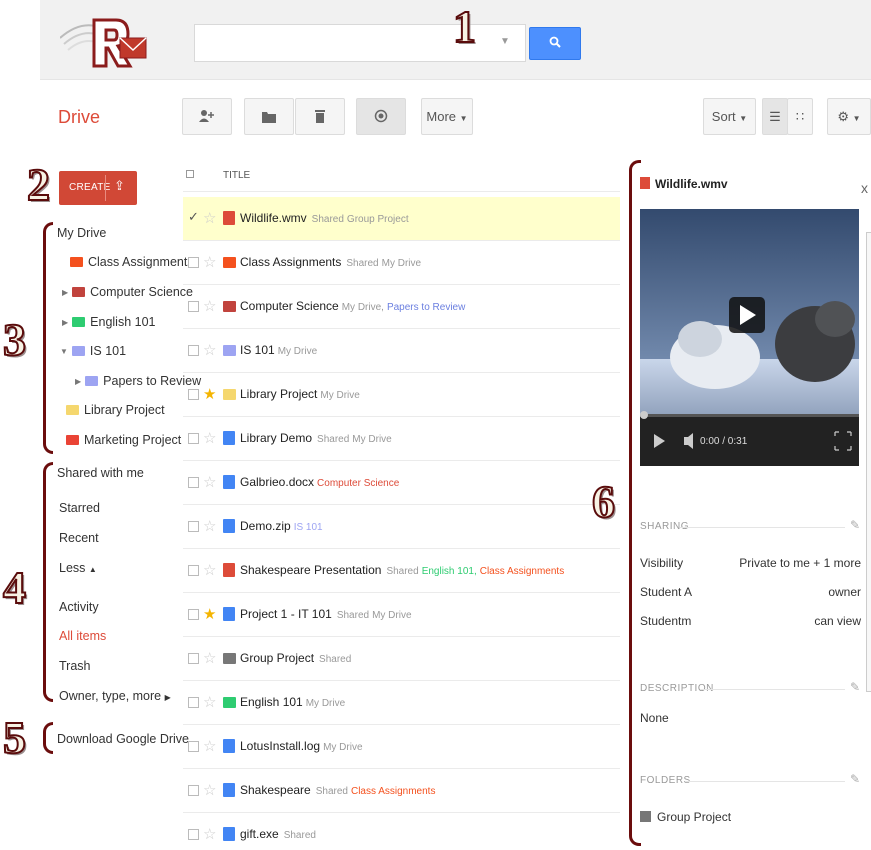 Image resolution: width=871 pixels, height=850 pixels. What do you see at coordinates (295, 658) in the screenshot?
I see `file-name: Group Project Shared` at bounding box center [295, 658].